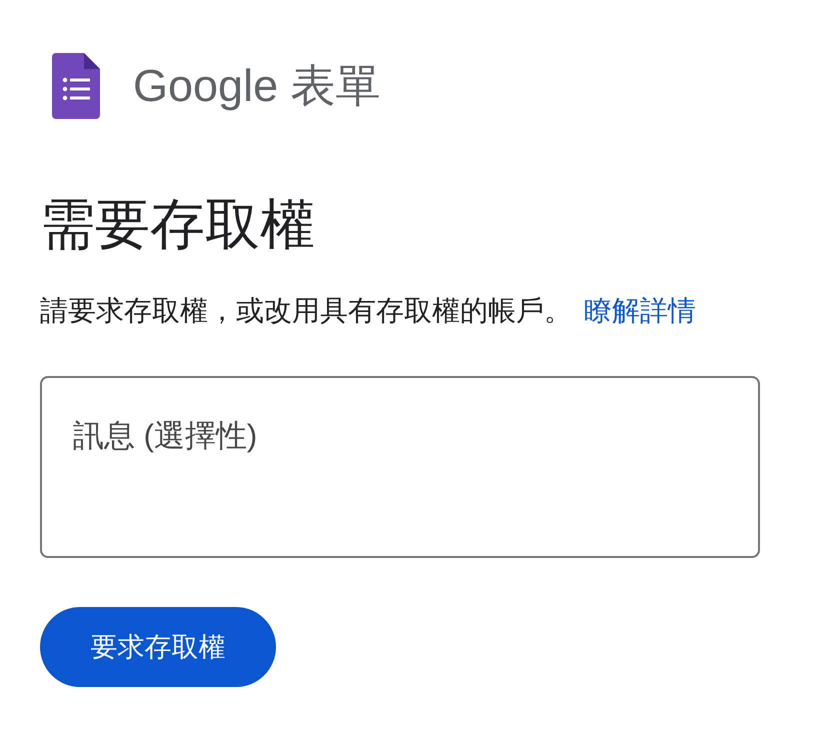 The width and height of the screenshot is (828, 737). Describe the element at coordinates (177, 224) in the screenshot. I see `page-heading: 需要存取權` at that location.